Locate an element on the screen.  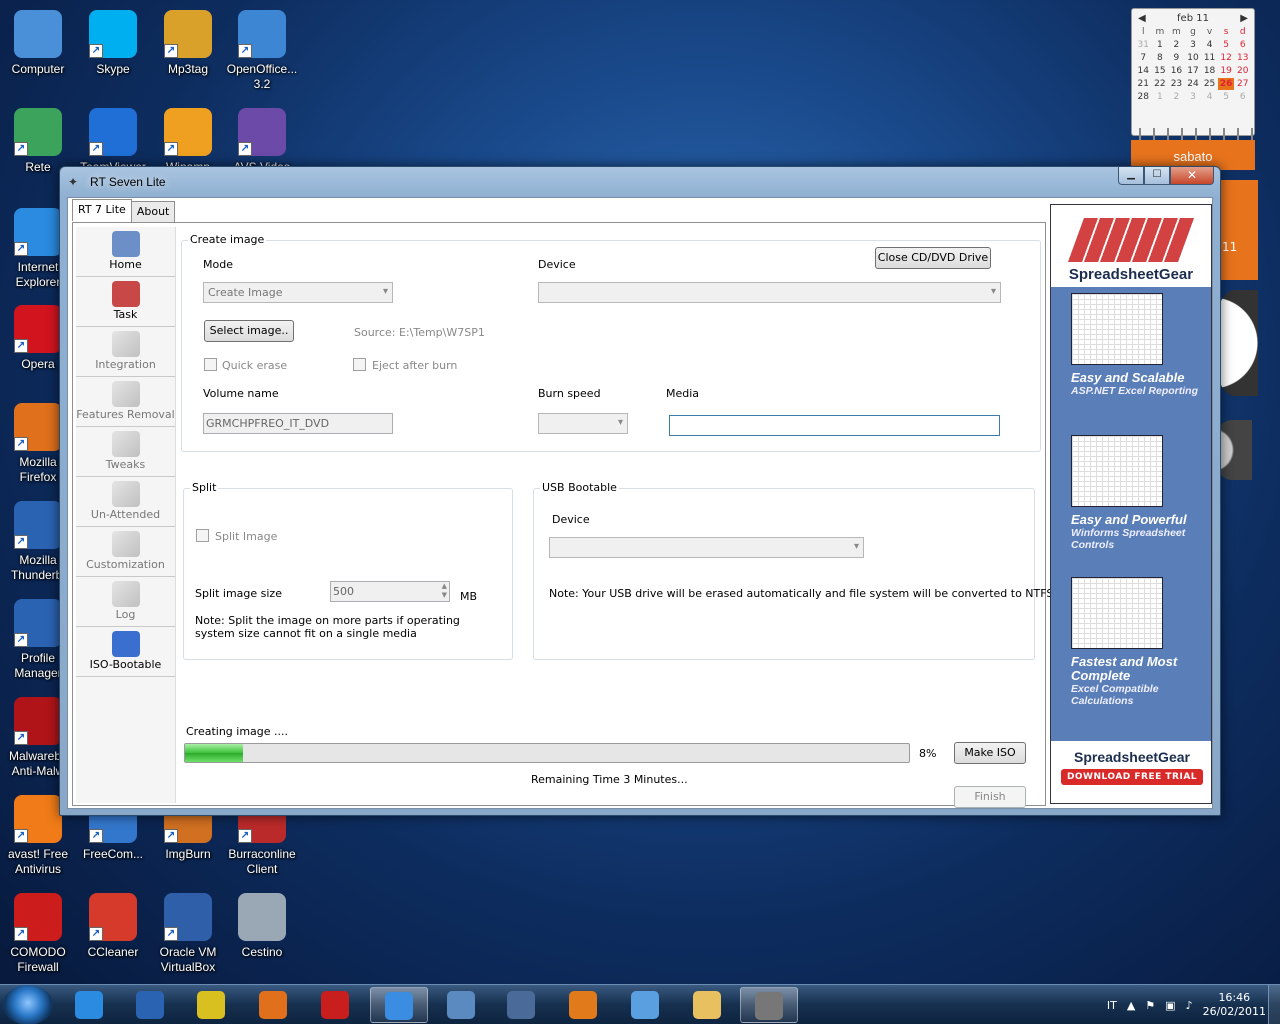
make-iso-button: Make ISO is located at coordinates (990, 753).